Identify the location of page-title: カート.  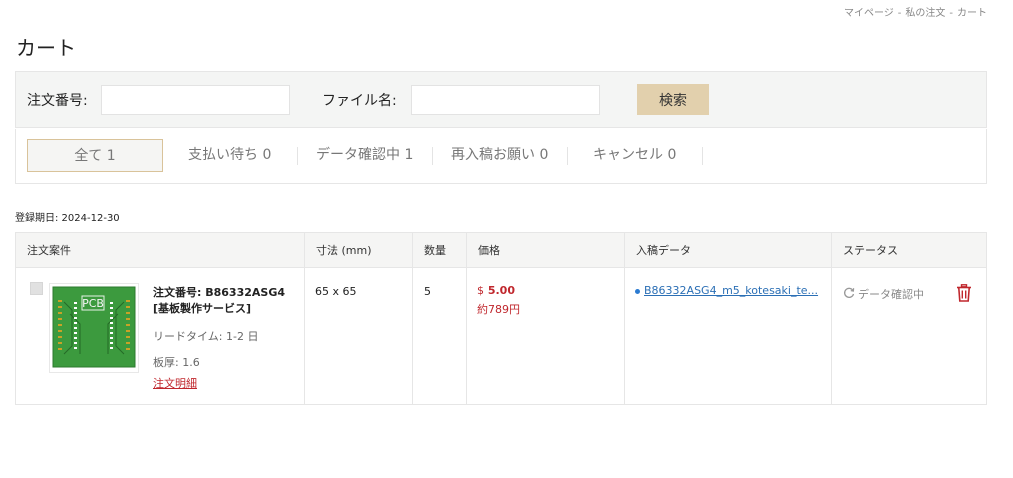
(46, 48).